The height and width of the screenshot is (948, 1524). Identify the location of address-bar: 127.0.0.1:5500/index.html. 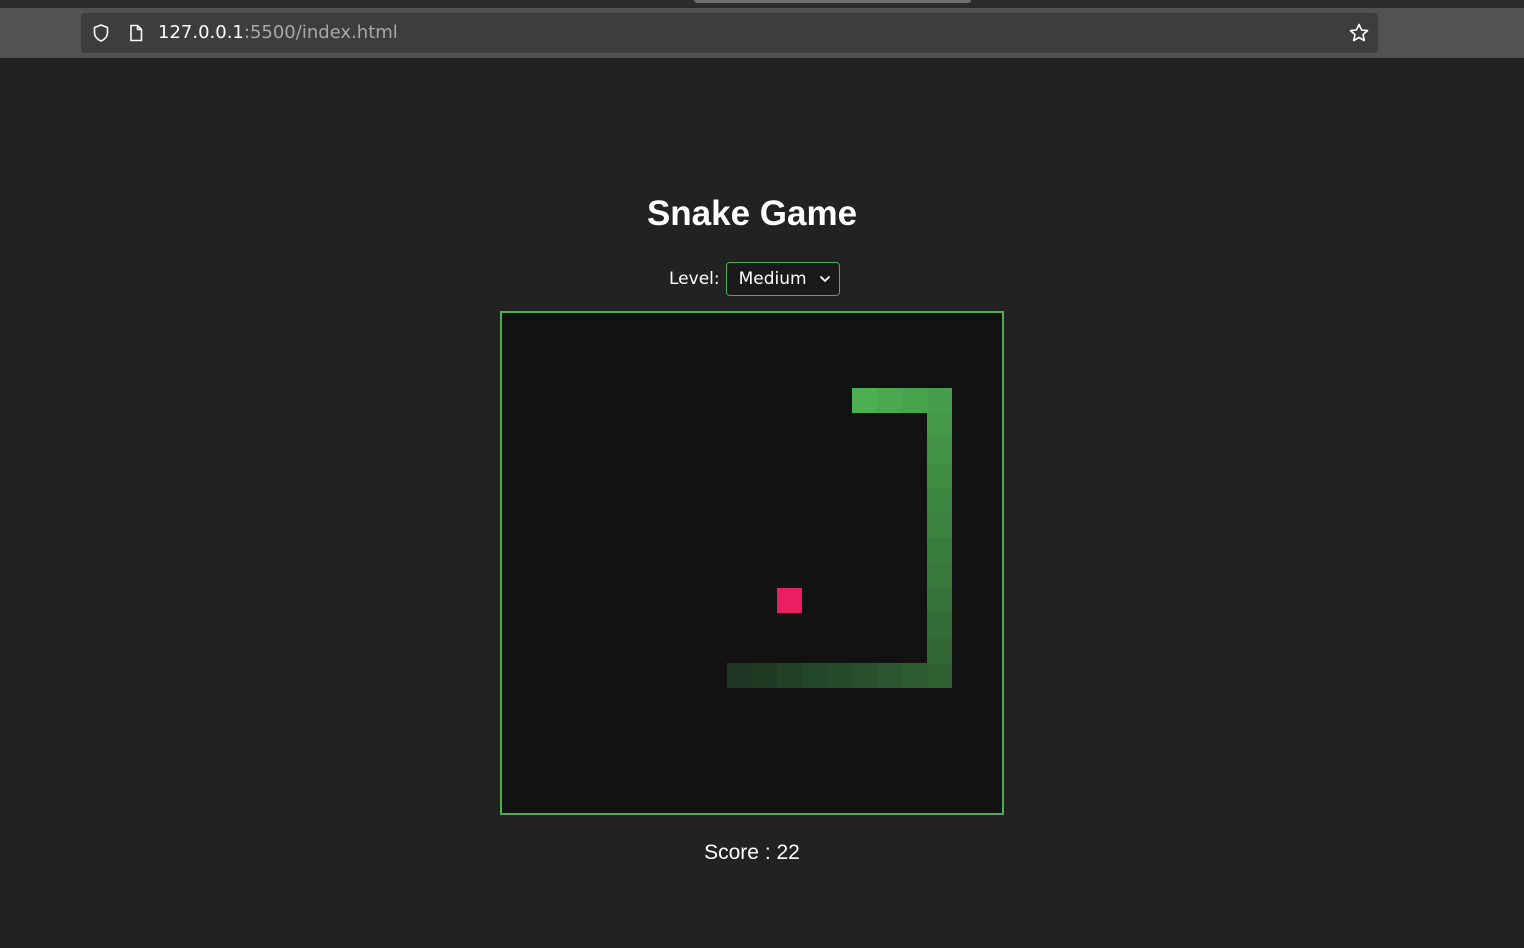
(729, 33).